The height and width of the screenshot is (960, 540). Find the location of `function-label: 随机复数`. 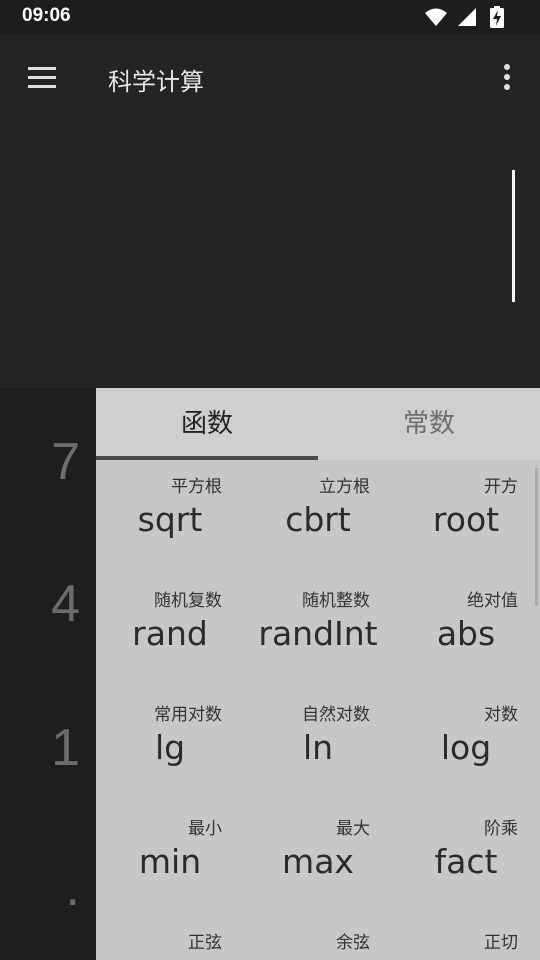

function-label: 随机复数 is located at coordinates (188, 601).